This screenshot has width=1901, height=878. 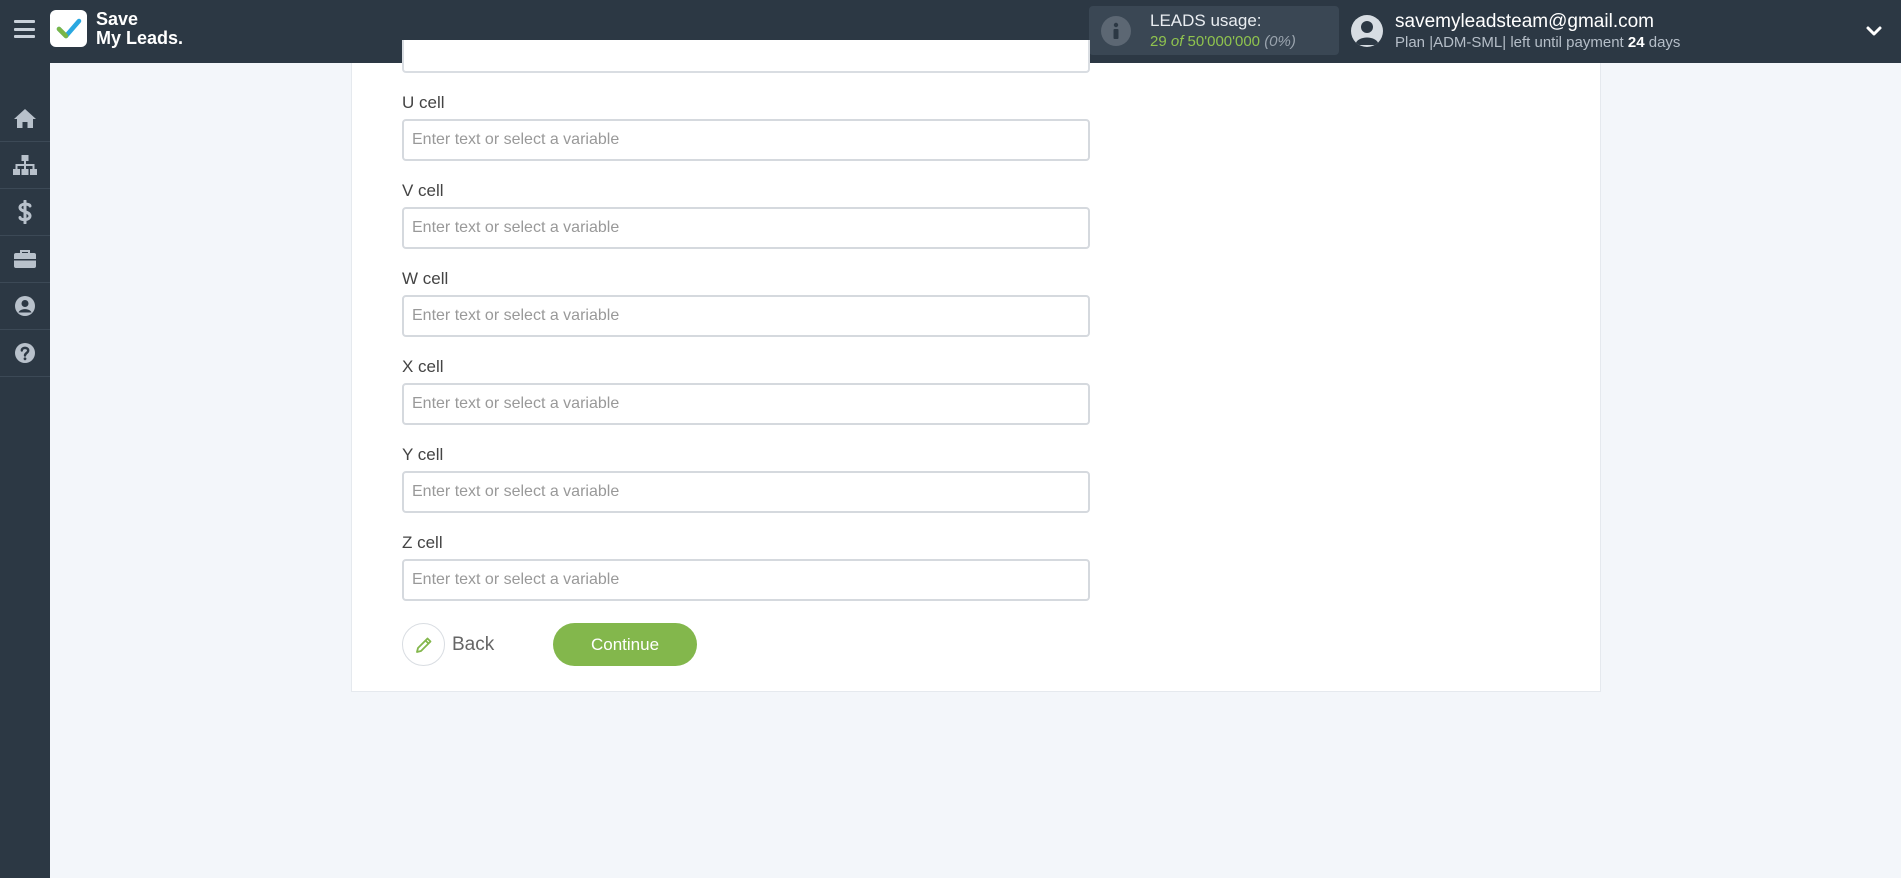 I want to click on logo-text: Save My Leads., so click(x=139, y=29).